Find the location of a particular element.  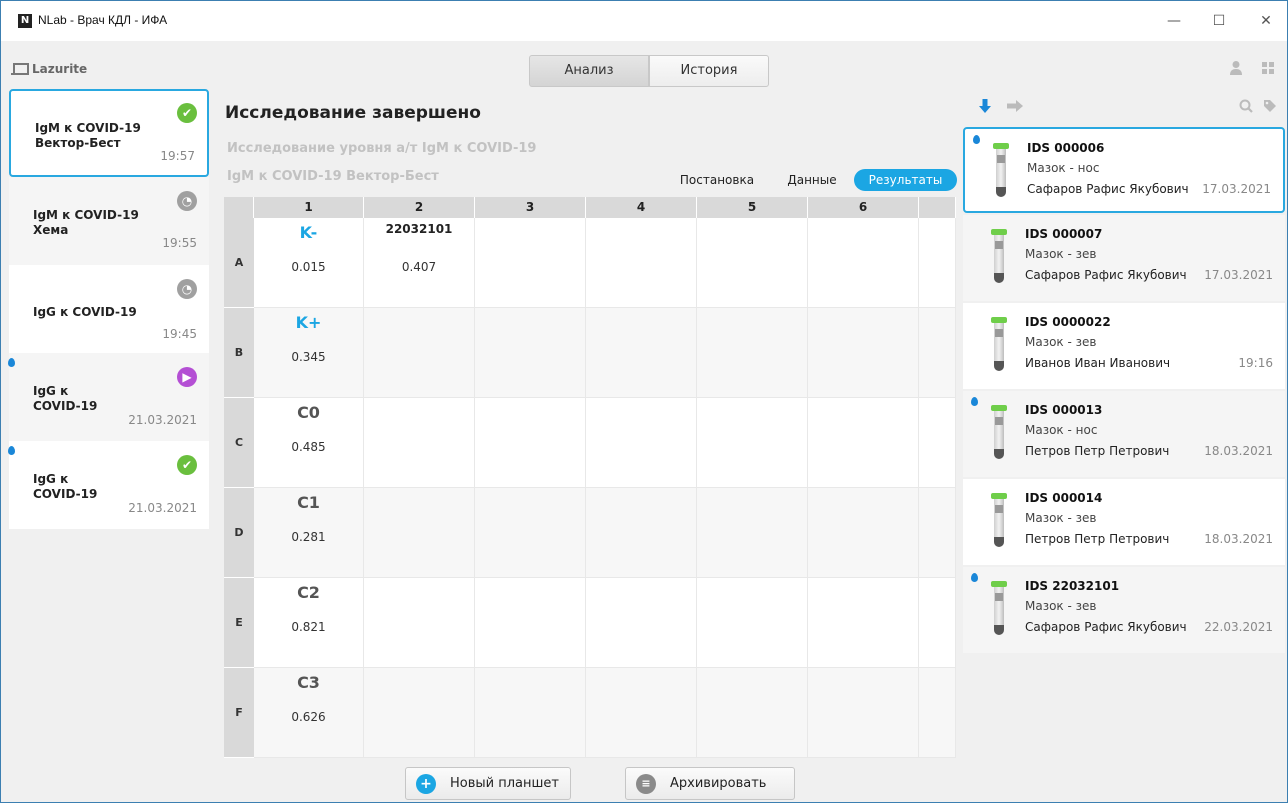

tab-data: Данные is located at coordinates (812, 180).